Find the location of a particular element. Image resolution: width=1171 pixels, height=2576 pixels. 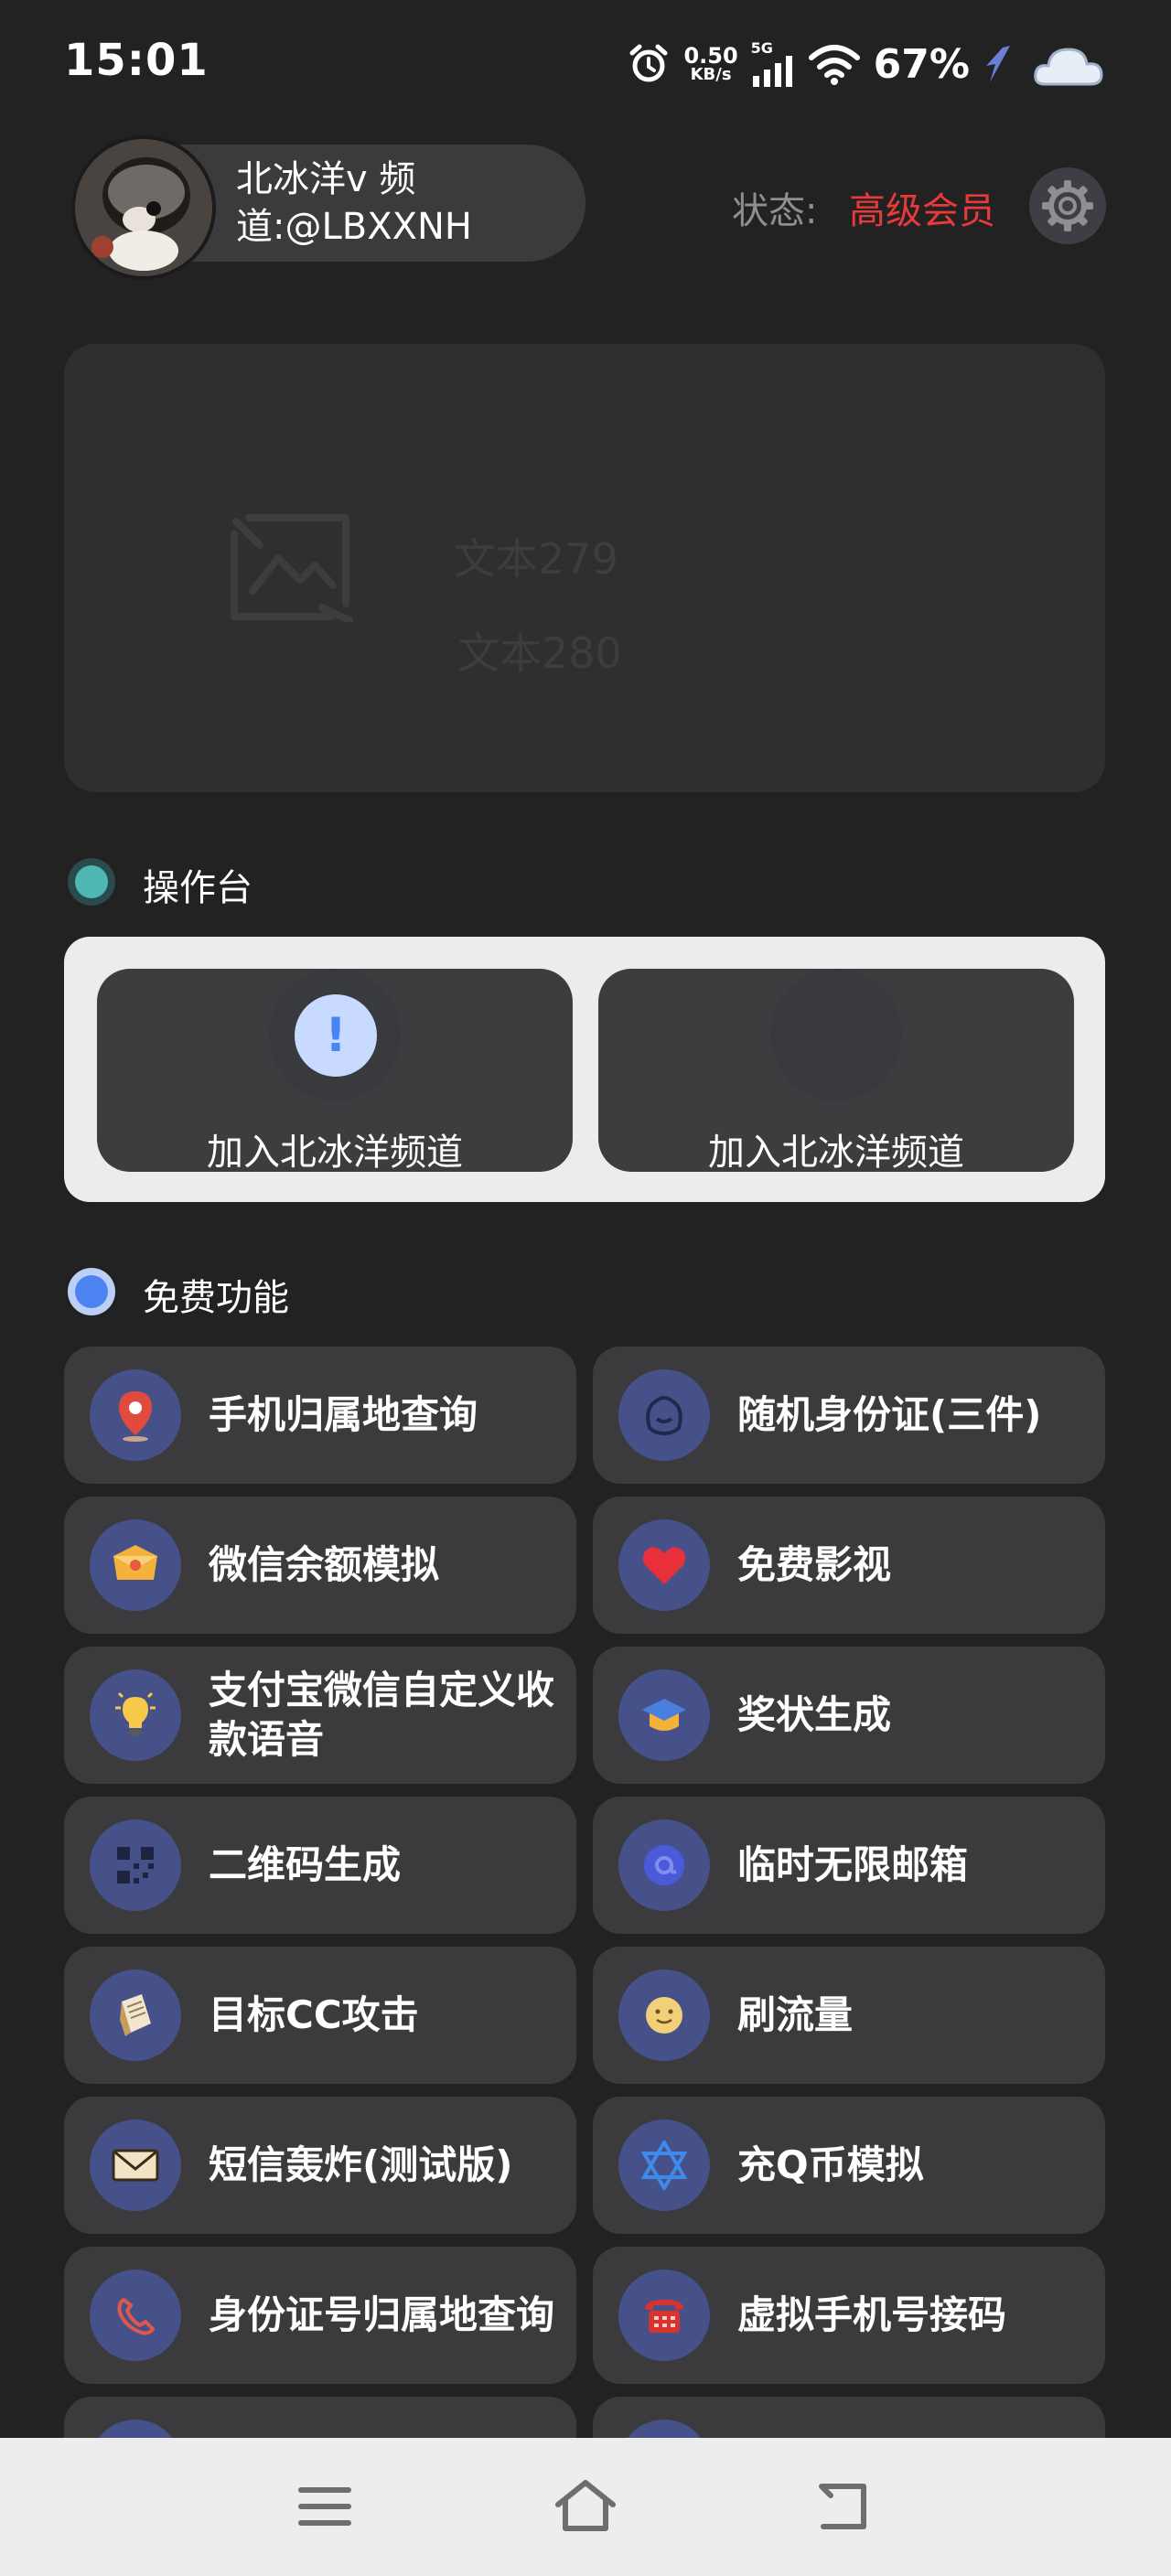

cell-signal-icon: 5G is located at coordinates (773, 64).